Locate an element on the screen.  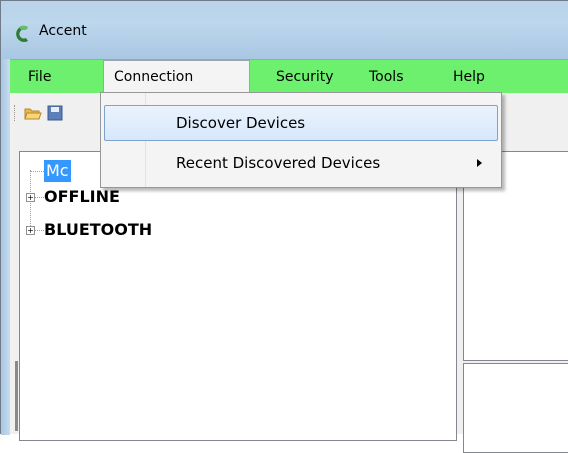
menu-item-label: Discover Devices is located at coordinates (241, 123).